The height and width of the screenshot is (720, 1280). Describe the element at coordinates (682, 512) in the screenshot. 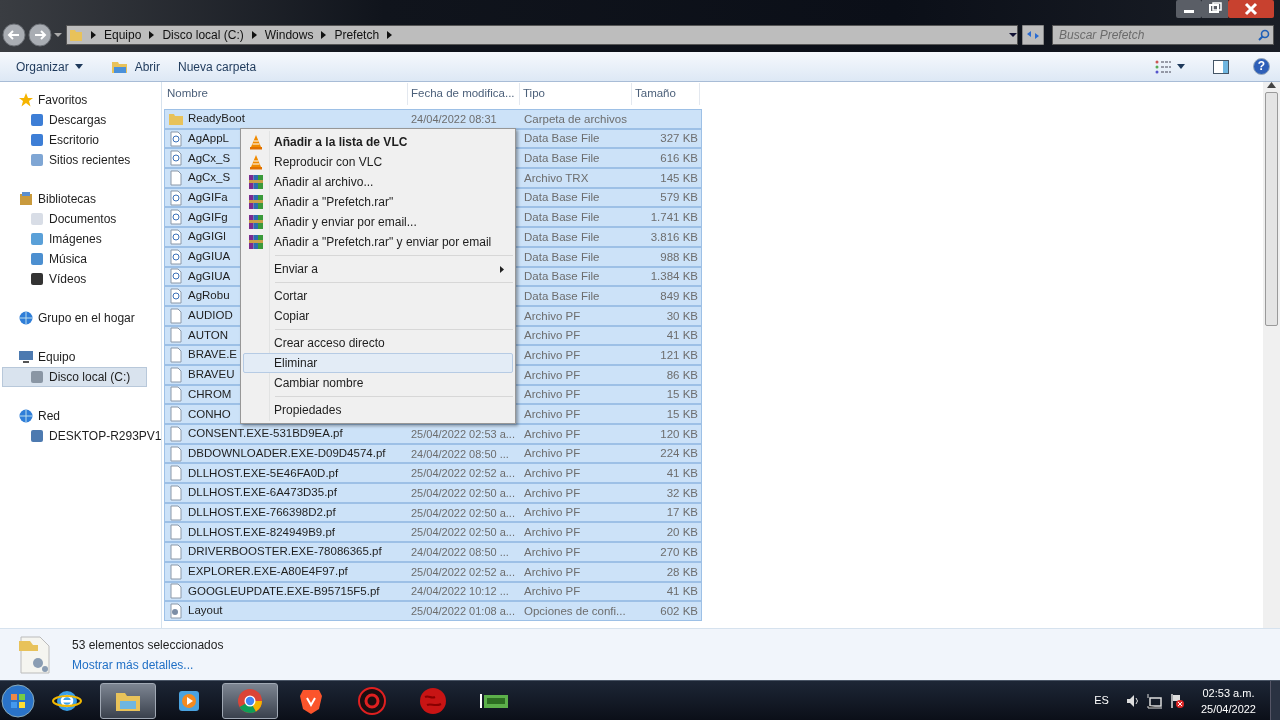

I see `file-size: 17 KB` at that location.